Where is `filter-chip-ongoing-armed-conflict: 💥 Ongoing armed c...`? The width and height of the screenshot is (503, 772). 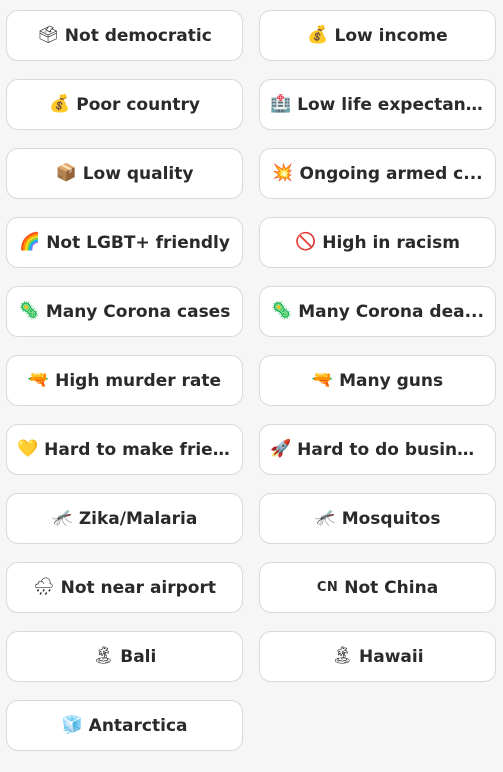
filter-chip-ongoing-armed-conflict: 💥 Ongoing armed c... is located at coordinates (377, 173).